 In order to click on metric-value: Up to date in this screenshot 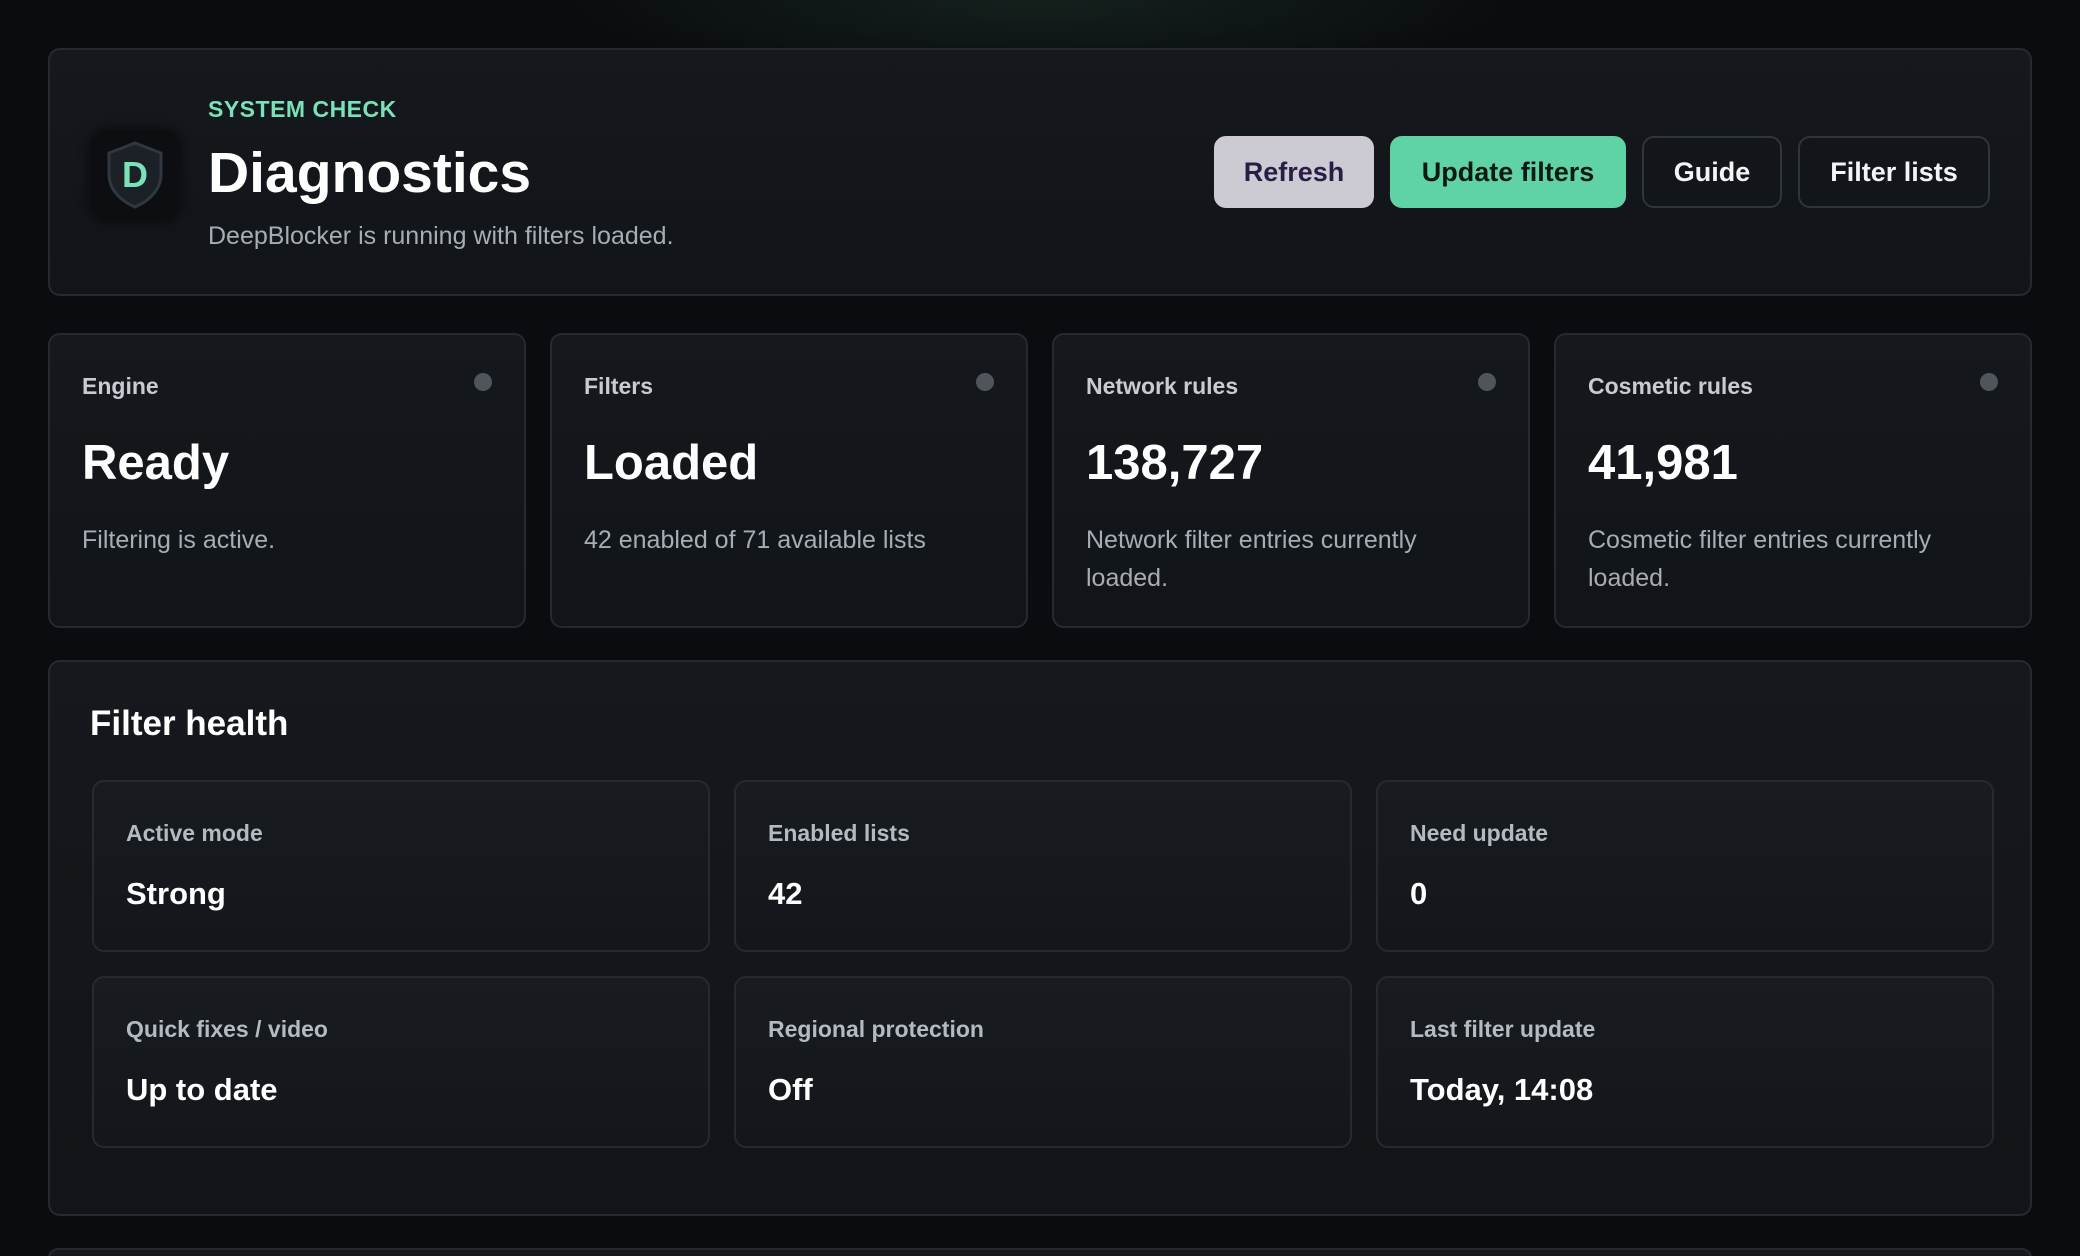, I will do `click(202, 1089)`.